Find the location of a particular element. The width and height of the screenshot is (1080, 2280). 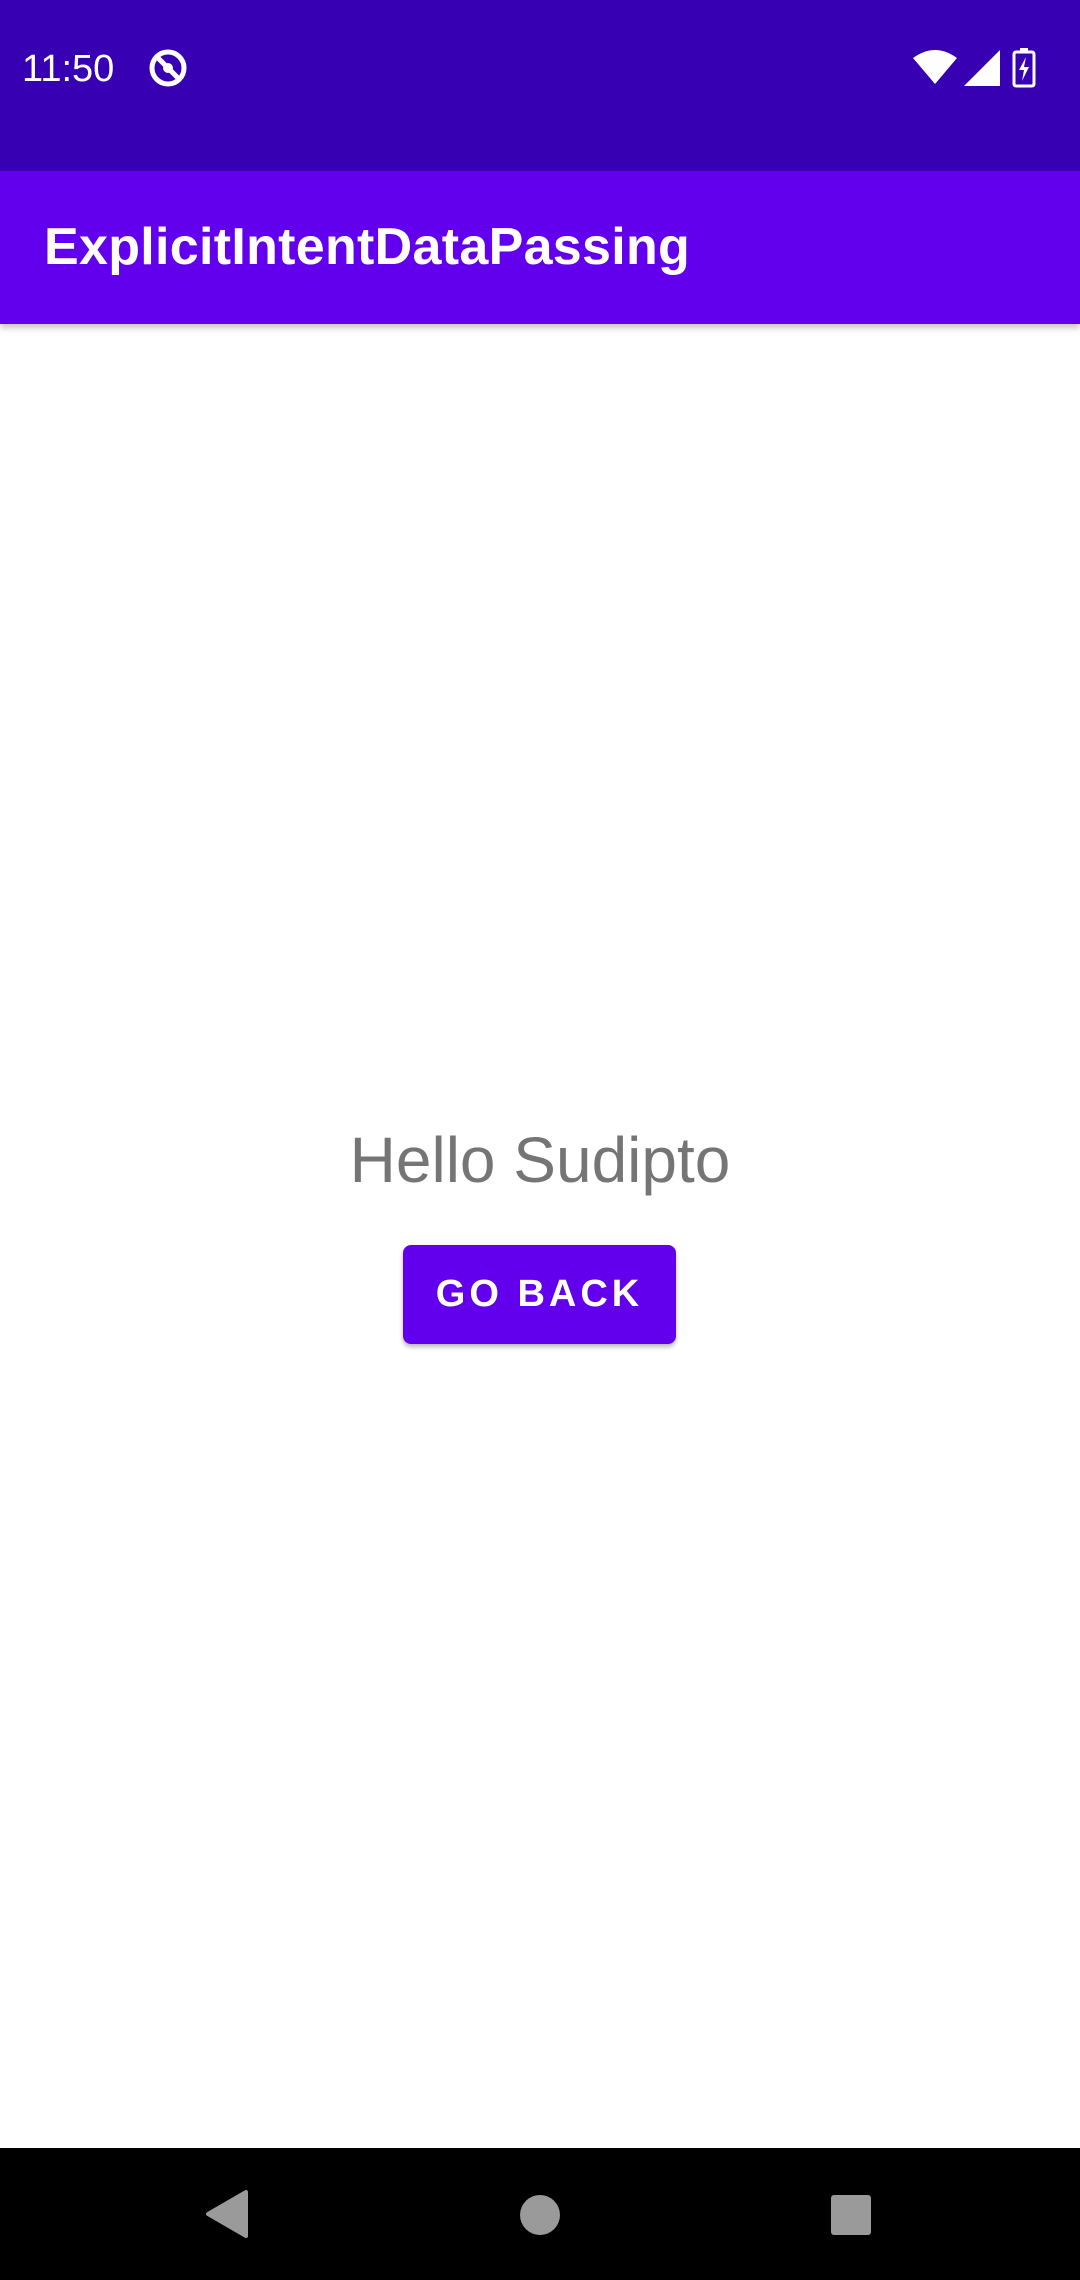

navigation-bar is located at coordinates (540, 2214).